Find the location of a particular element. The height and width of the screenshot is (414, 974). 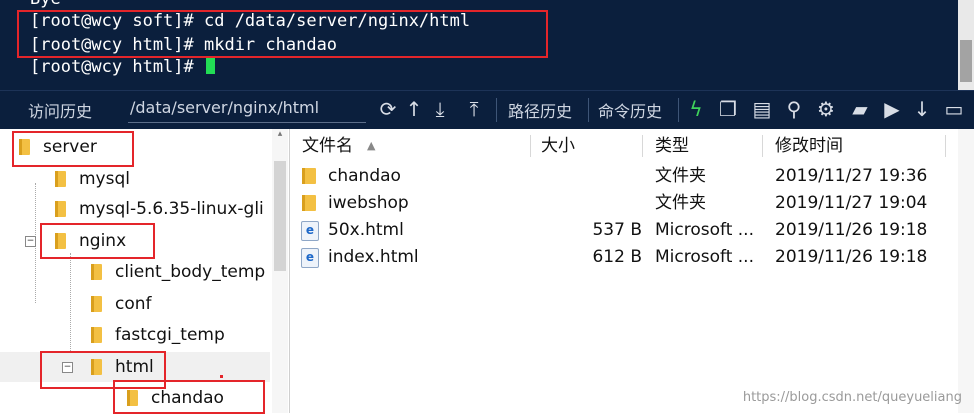

file-row-chandao: chandao 文件夹 2019/11/27 19:36 is located at coordinates (632, 176).